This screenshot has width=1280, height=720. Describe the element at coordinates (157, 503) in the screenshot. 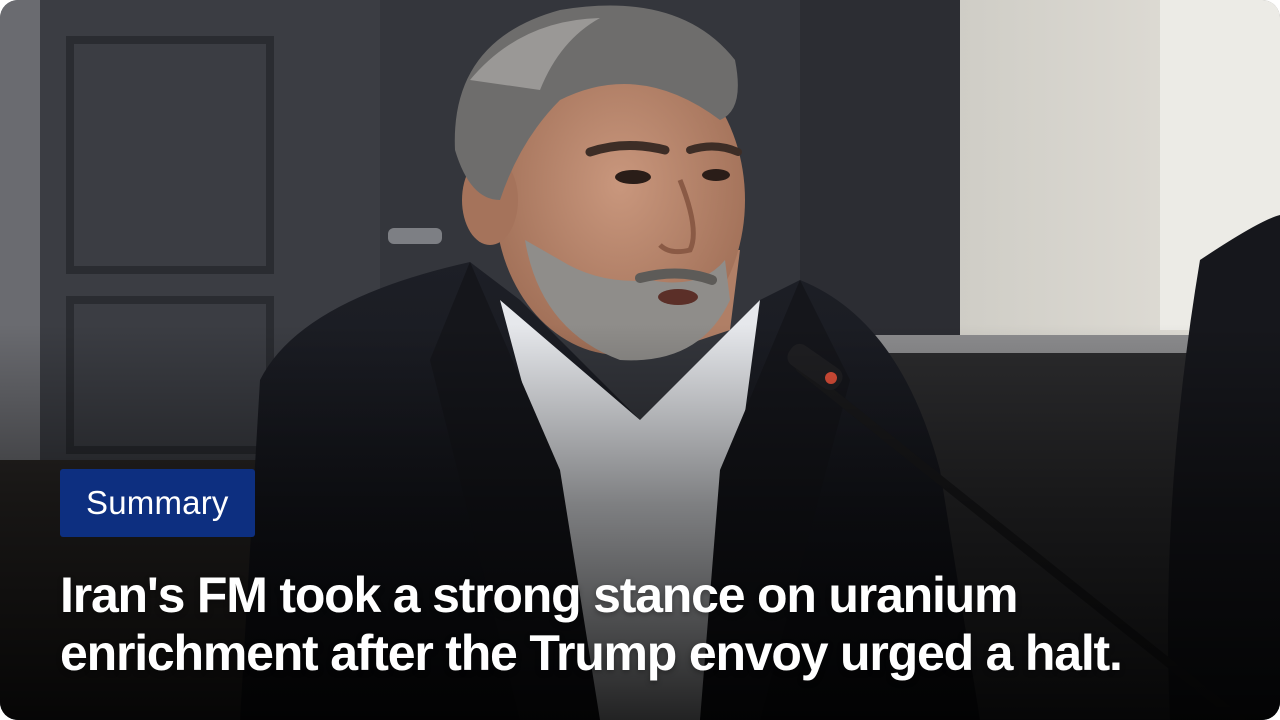

I see `summary-badge: Summary` at that location.